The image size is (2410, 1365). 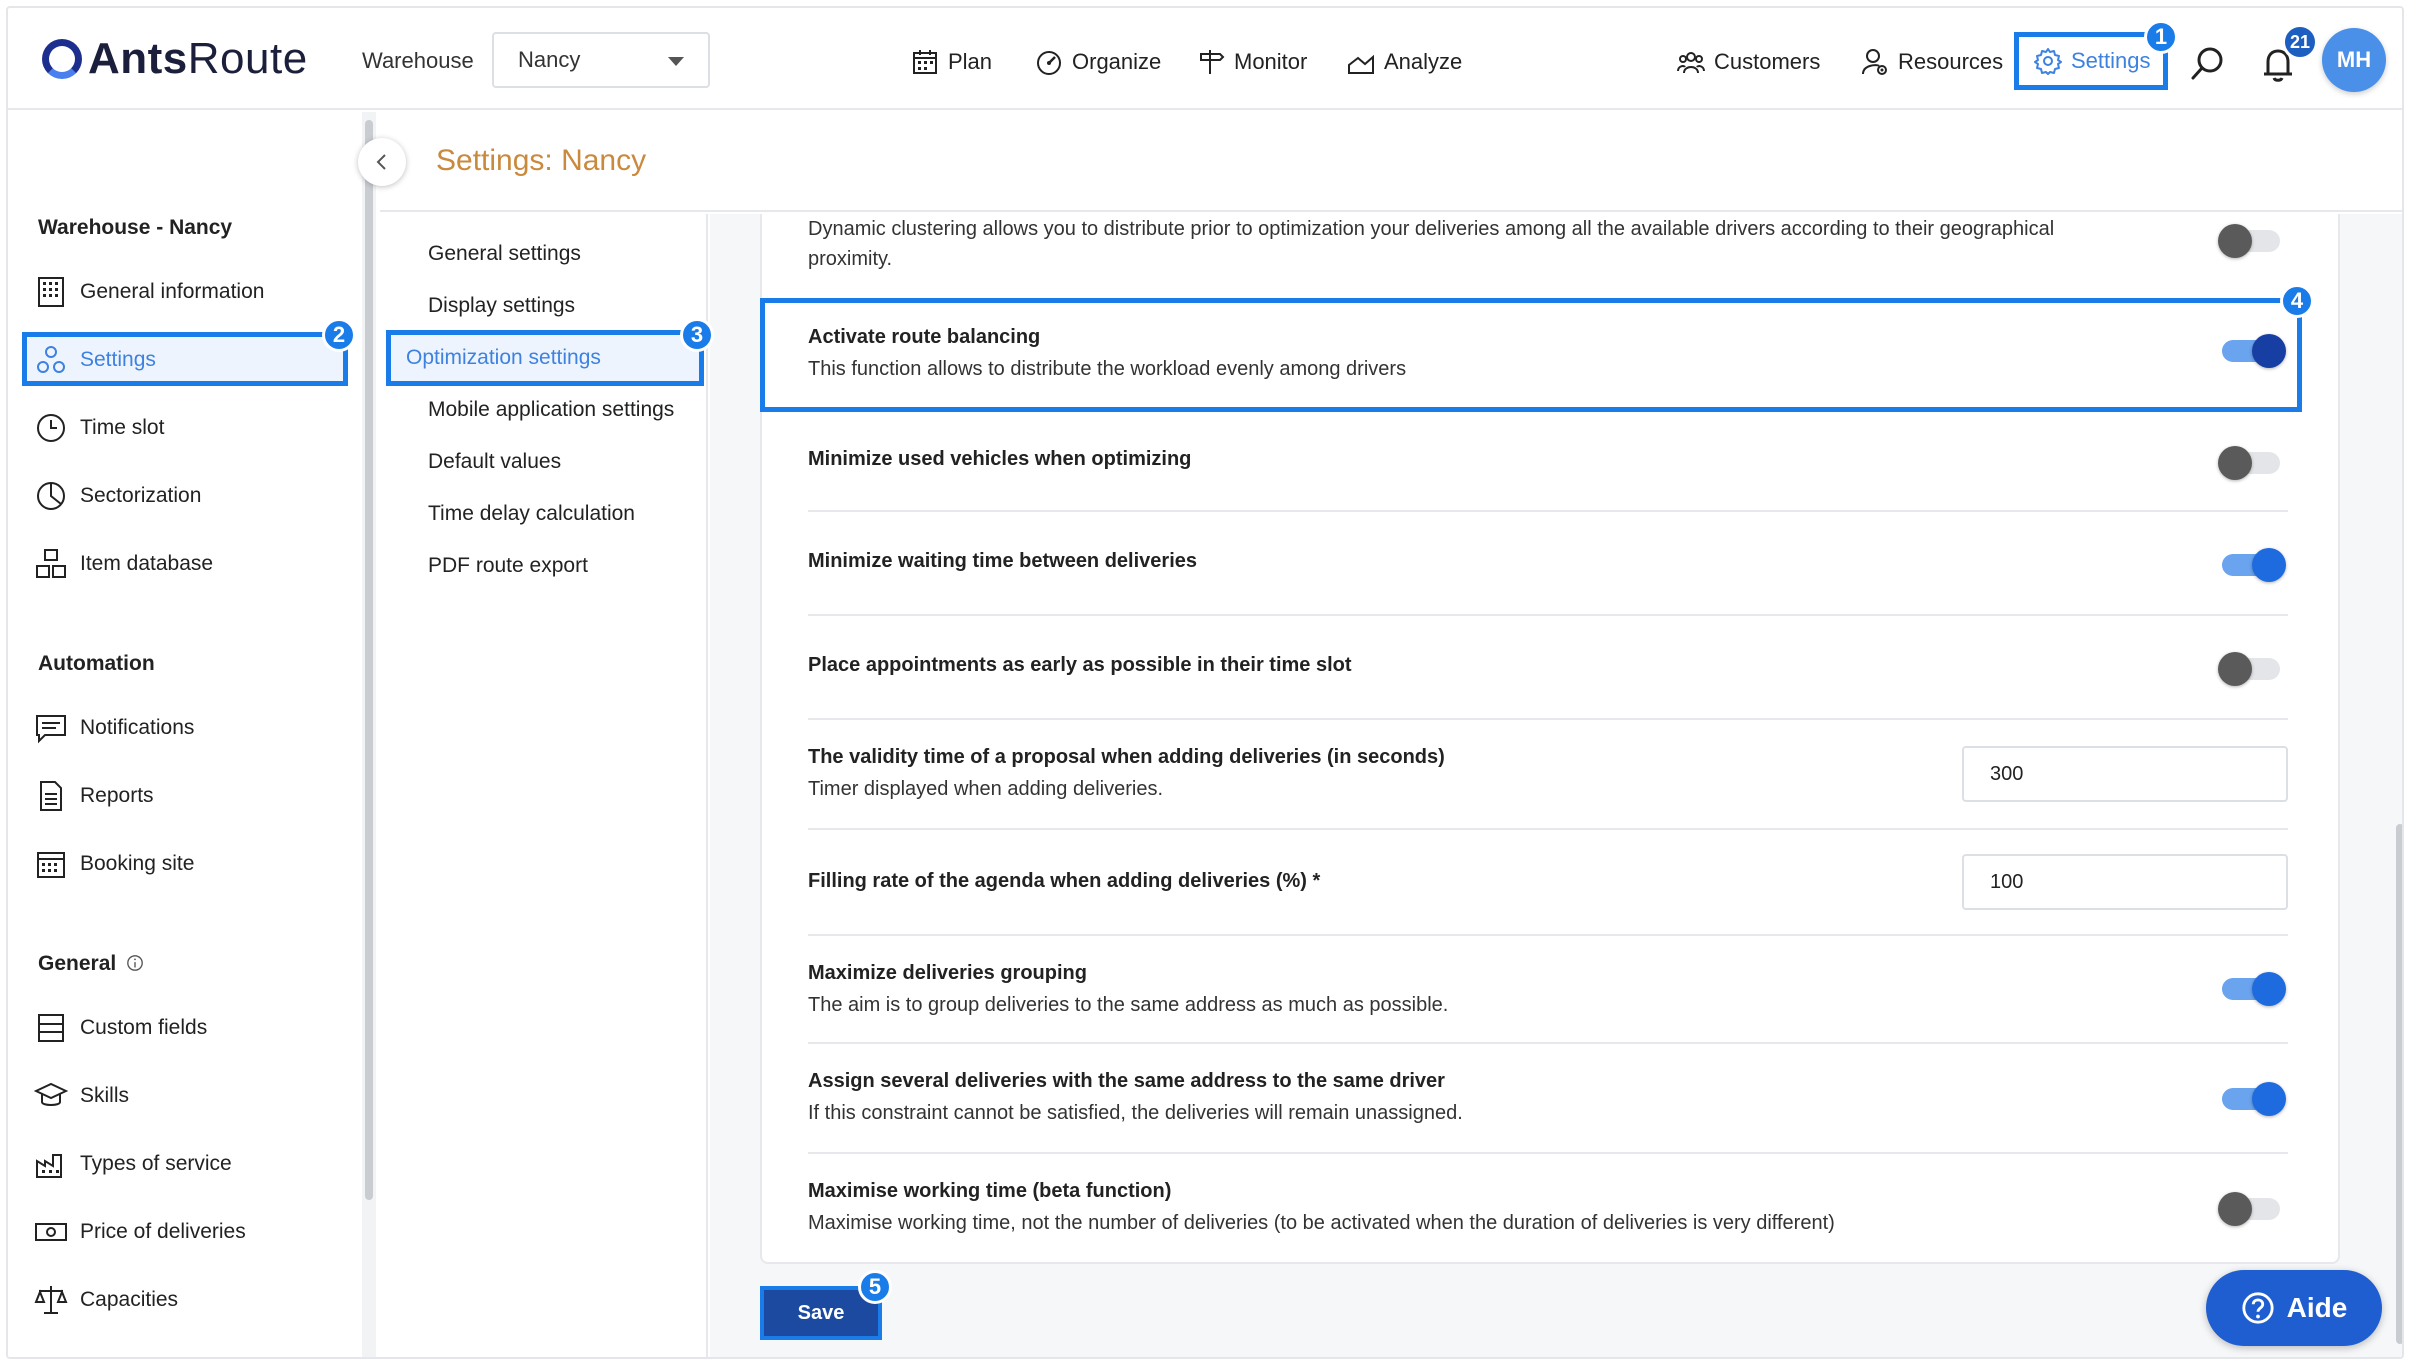 What do you see at coordinates (697, 335) in the screenshot?
I see `step-marker-3: 3` at bounding box center [697, 335].